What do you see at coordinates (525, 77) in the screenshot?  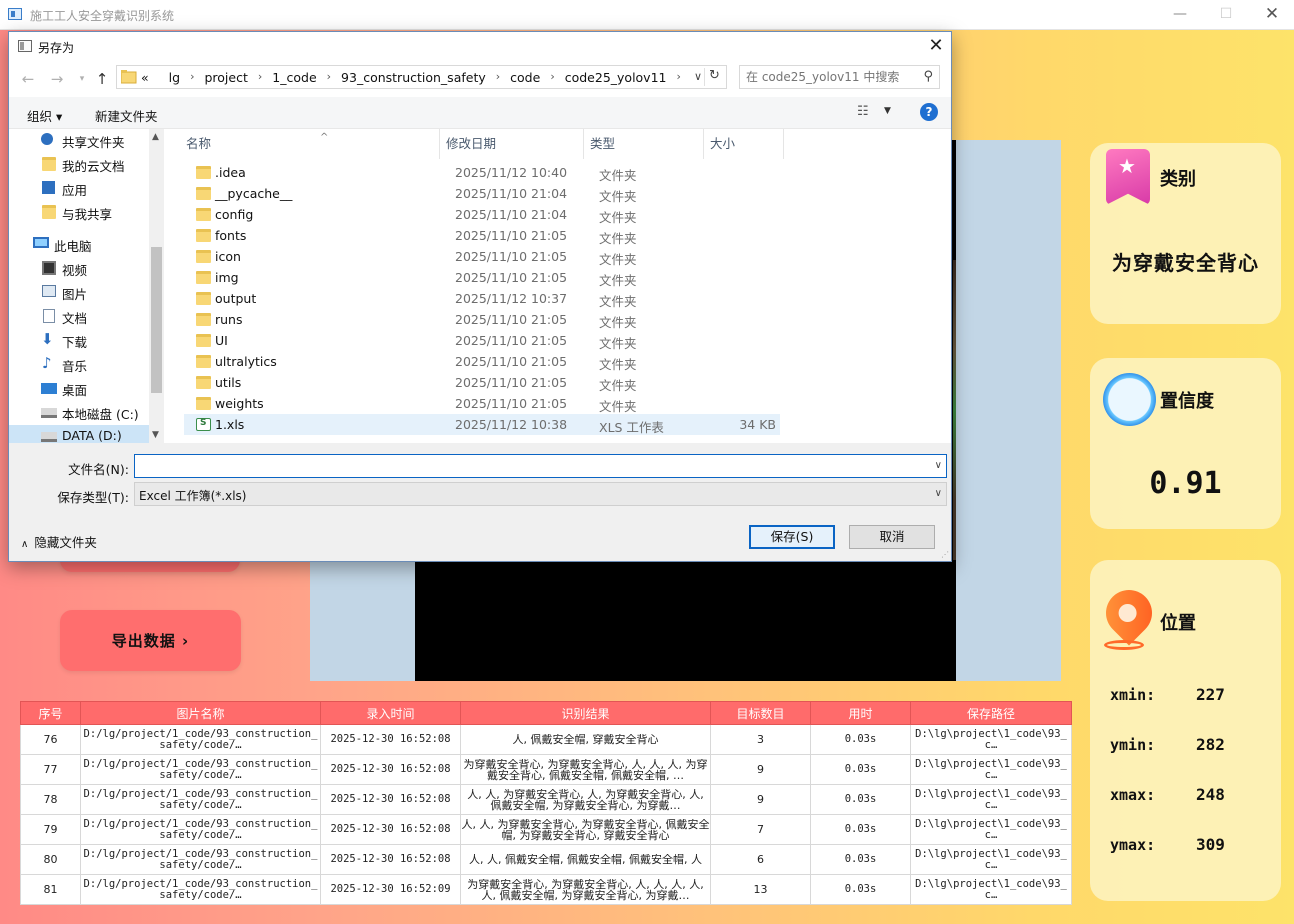 I see `breadcrumb-item: code` at bounding box center [525, 77].